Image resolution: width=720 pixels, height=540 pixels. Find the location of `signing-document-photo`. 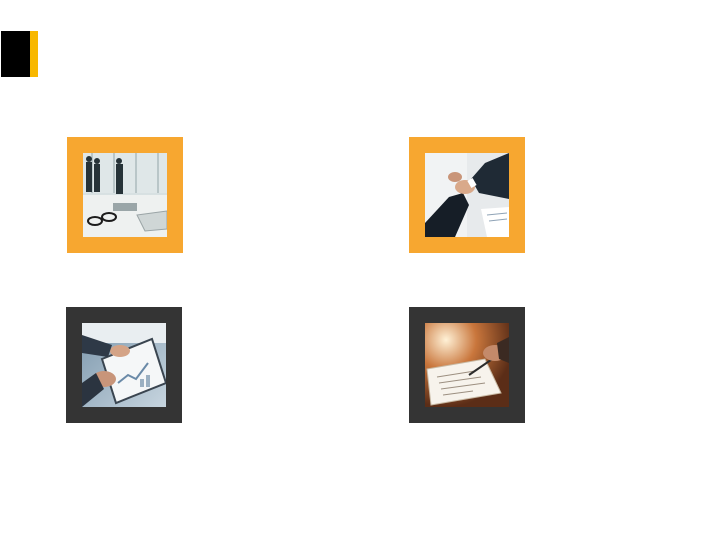

signing-document-photo is located at coordinates (467, 365).